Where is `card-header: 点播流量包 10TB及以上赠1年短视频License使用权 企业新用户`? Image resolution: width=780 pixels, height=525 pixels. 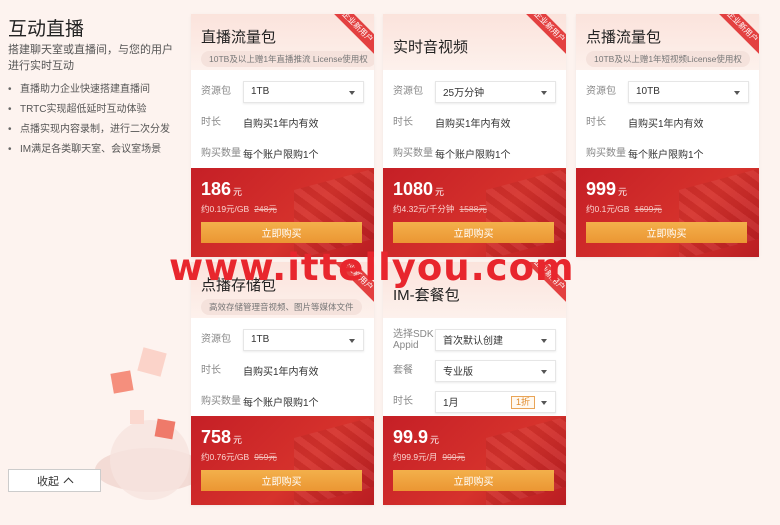 card-header: 点播流量包 10TB及以上赠1年短视频License使用权 企业新用户 is located at coordinates (667, 42).